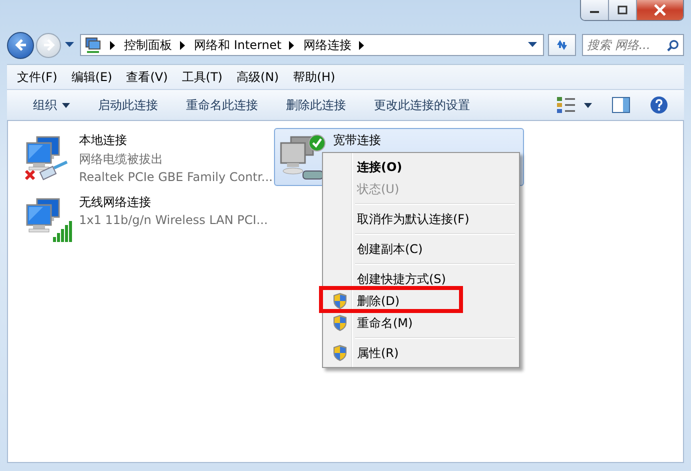 Image resolution: width=691 pixels, height=471 pixels. I want to click on connection-name: 本地连接, so click(103, 140).